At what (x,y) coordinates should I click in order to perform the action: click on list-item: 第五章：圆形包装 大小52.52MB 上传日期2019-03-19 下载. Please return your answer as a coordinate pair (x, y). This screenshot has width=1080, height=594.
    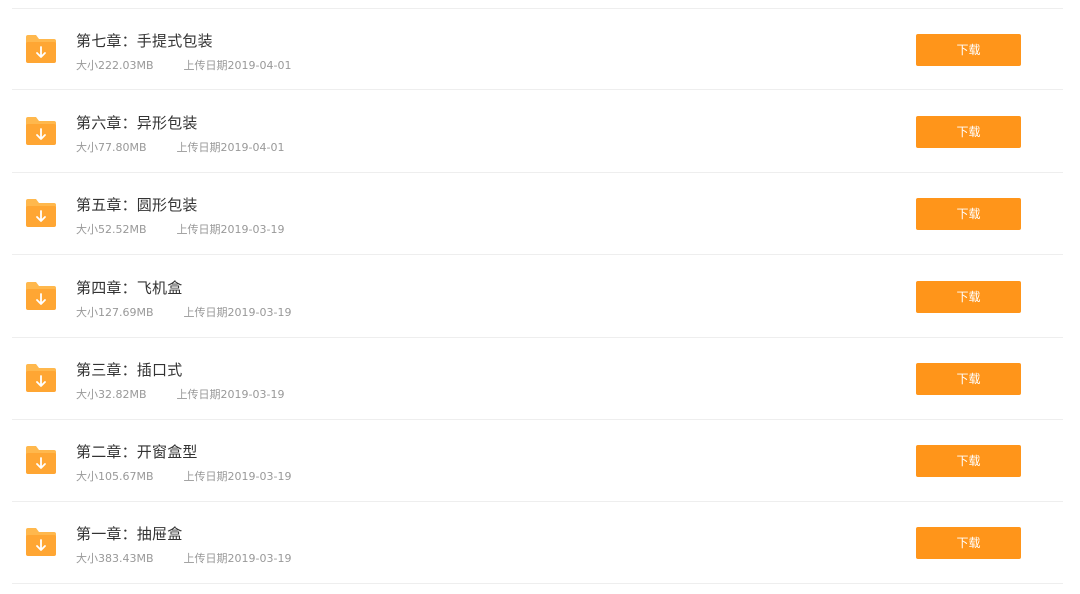
    Looking at the image, I should click on (537, 214).